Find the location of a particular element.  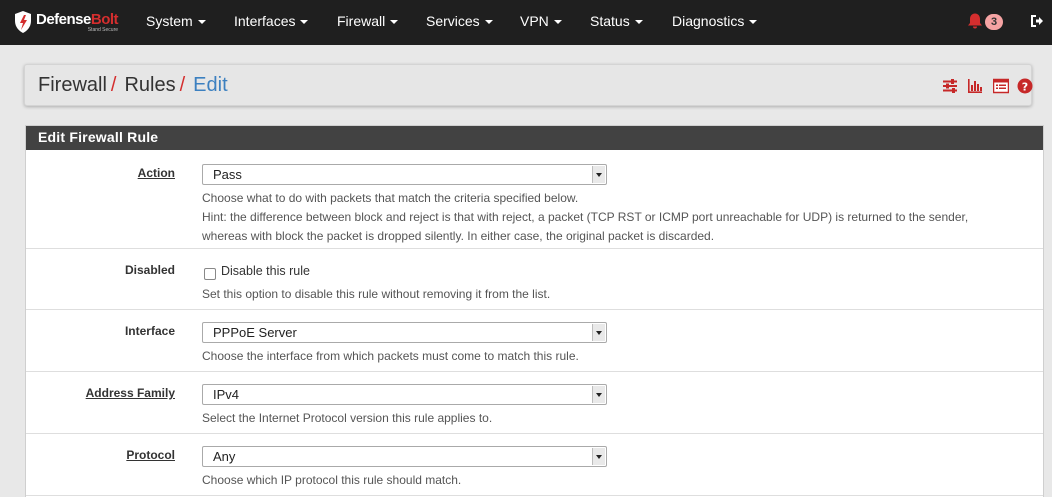

address-family-select-value: IPv4 is located at coordinates (226, 394).